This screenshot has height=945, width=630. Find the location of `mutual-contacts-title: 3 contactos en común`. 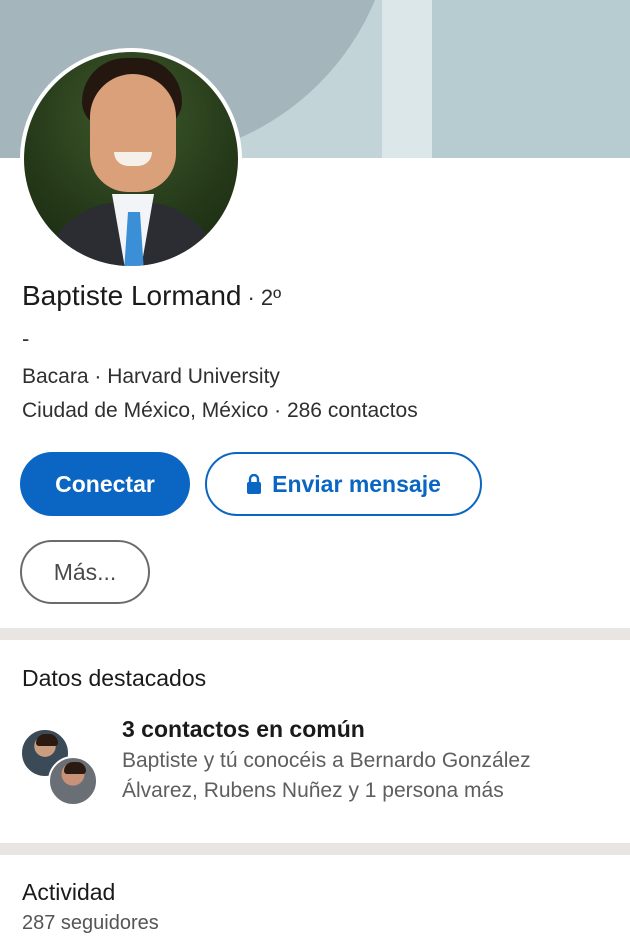

mutual-contacts-title: 3 contactos en común is located at coordinates (243, 729).